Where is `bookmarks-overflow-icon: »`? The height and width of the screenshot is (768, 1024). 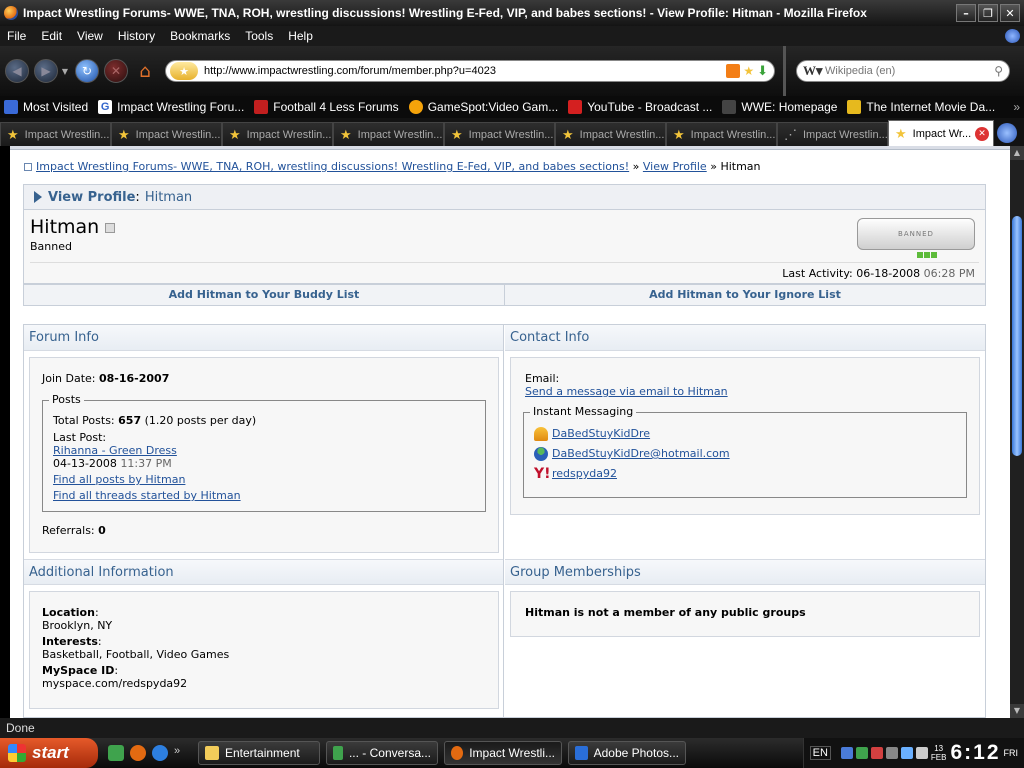 bookmarks-overflow-icon: » is located at coordinates (1018, 107).